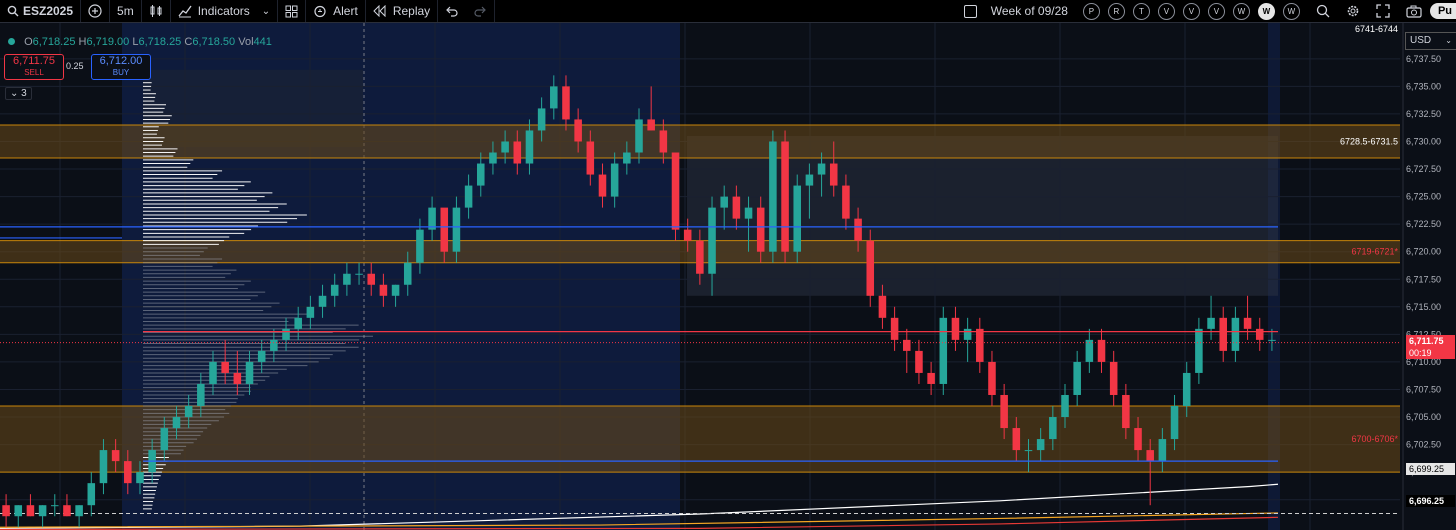 The width and height of the screenshot is (1456, 530). What do you see at coordinates (13, 11) in the screenshot?
I see `search-icon` at bounding box center [13, 11].